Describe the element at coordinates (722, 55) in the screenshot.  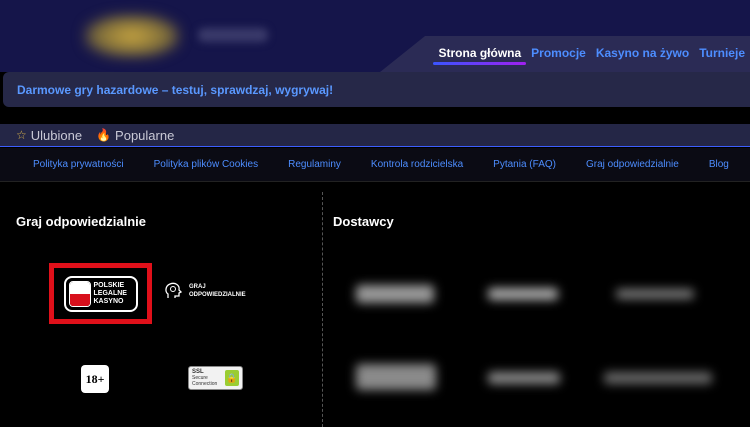
I see `nav-tournaments: Turnieje` at that location.